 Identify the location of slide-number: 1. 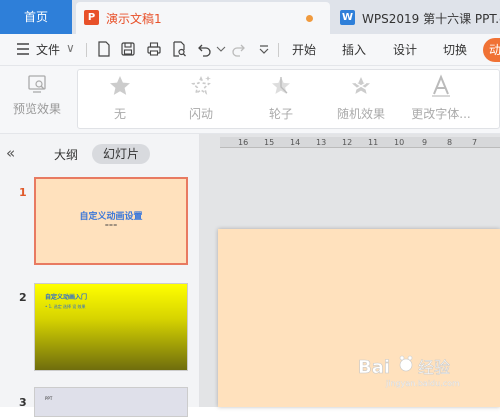
(23, 192).